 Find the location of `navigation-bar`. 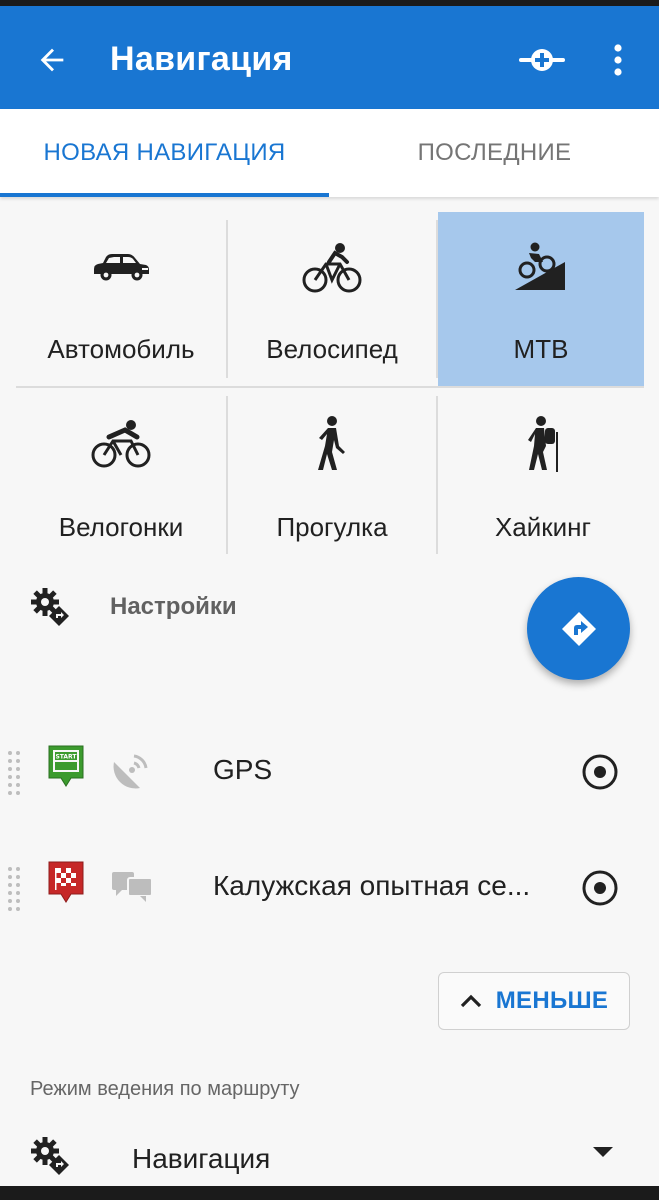

navigation-bar is located at coordinates (329, 1193).